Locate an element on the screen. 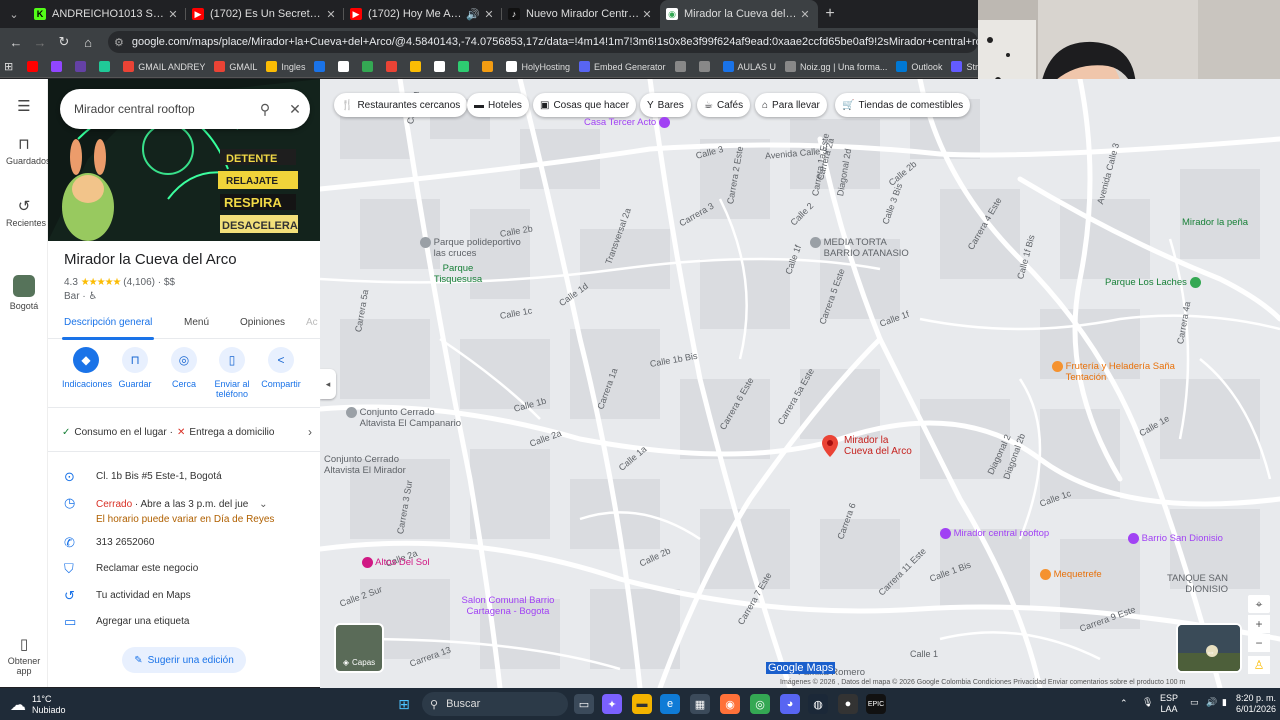  forward-icon: → is located at coordinates (40, 42).